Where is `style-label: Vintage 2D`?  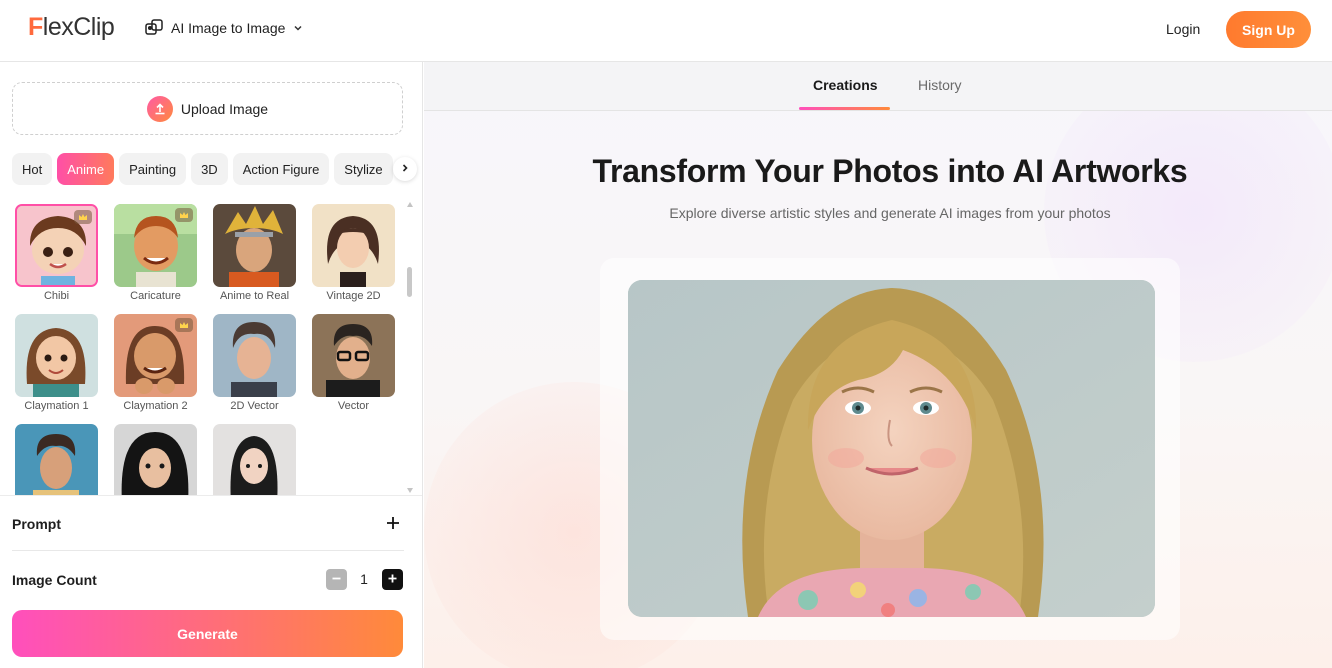 style-label: Vintage 2D is located at coordinates (353, 296).